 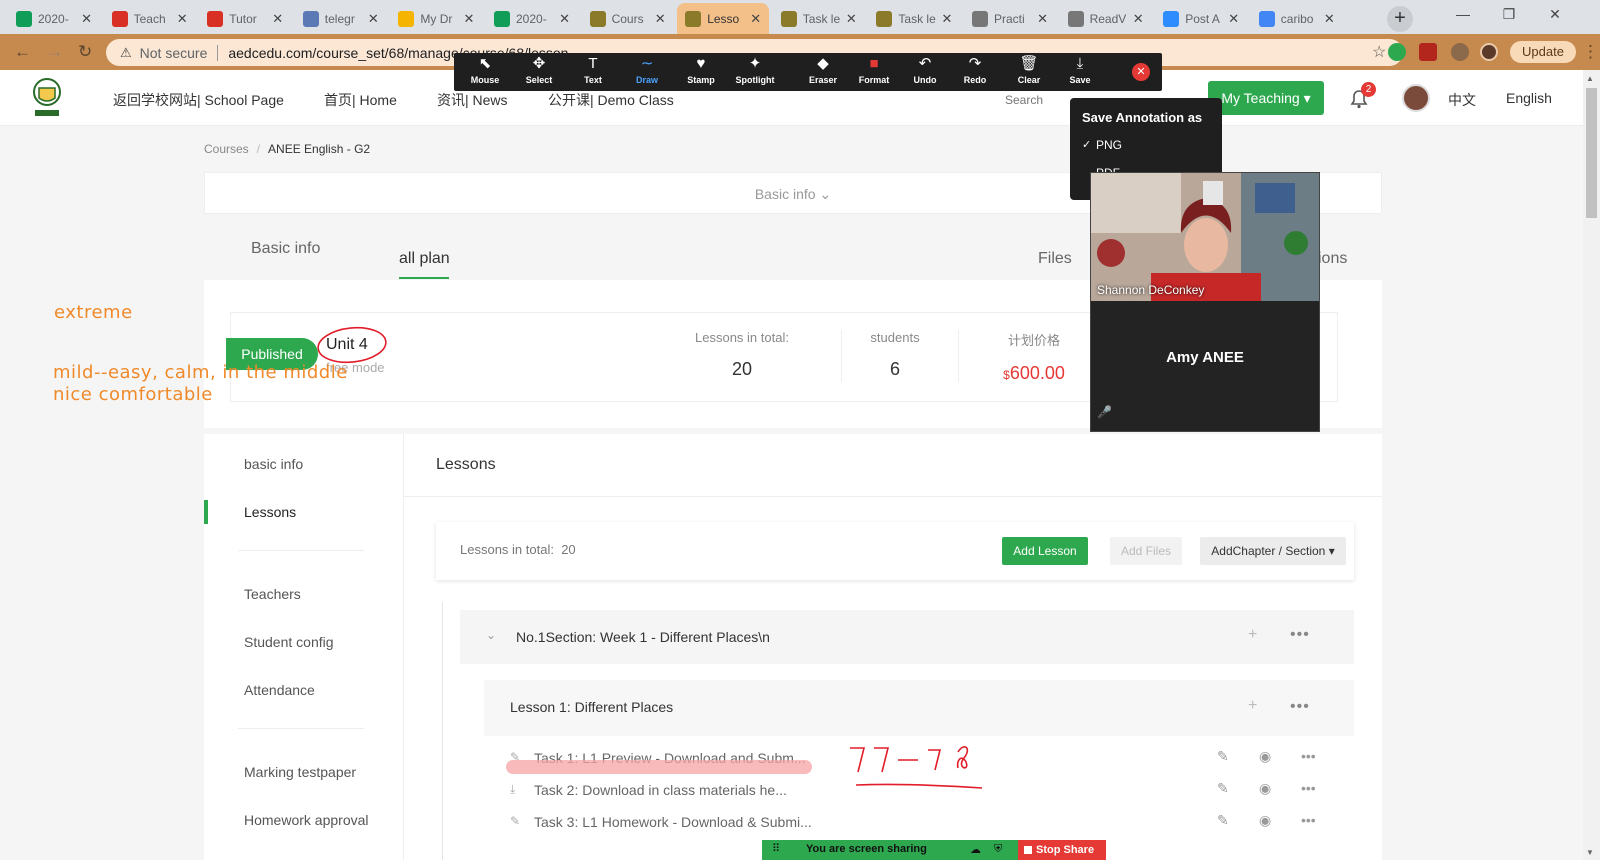 What do you see at coordinates (975, 850) in the screenshot?
I see `cloud-icon: ☁` at bounding box center [975, 850].